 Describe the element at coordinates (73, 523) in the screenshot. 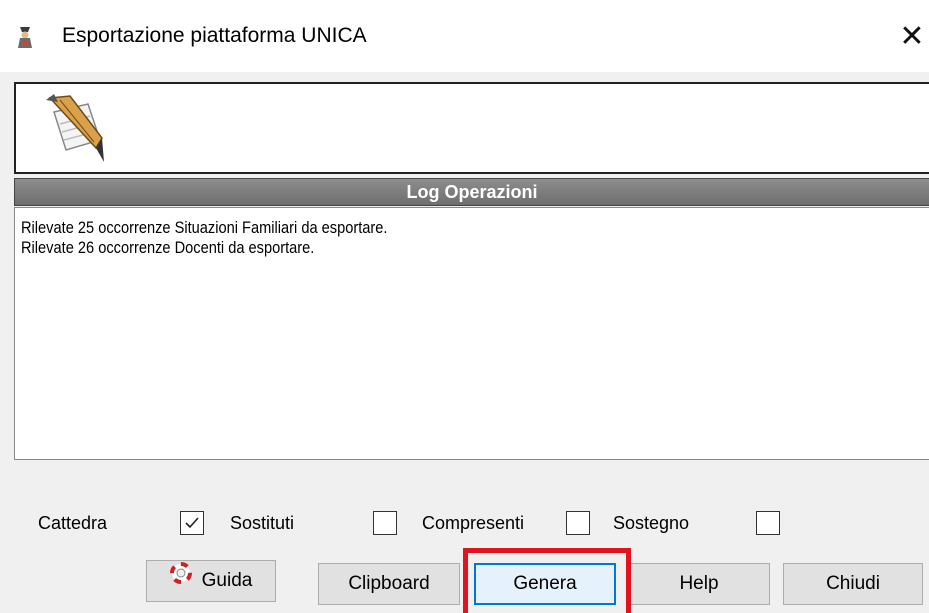

I see `option-label-cattedra: Cattedra` at that location.